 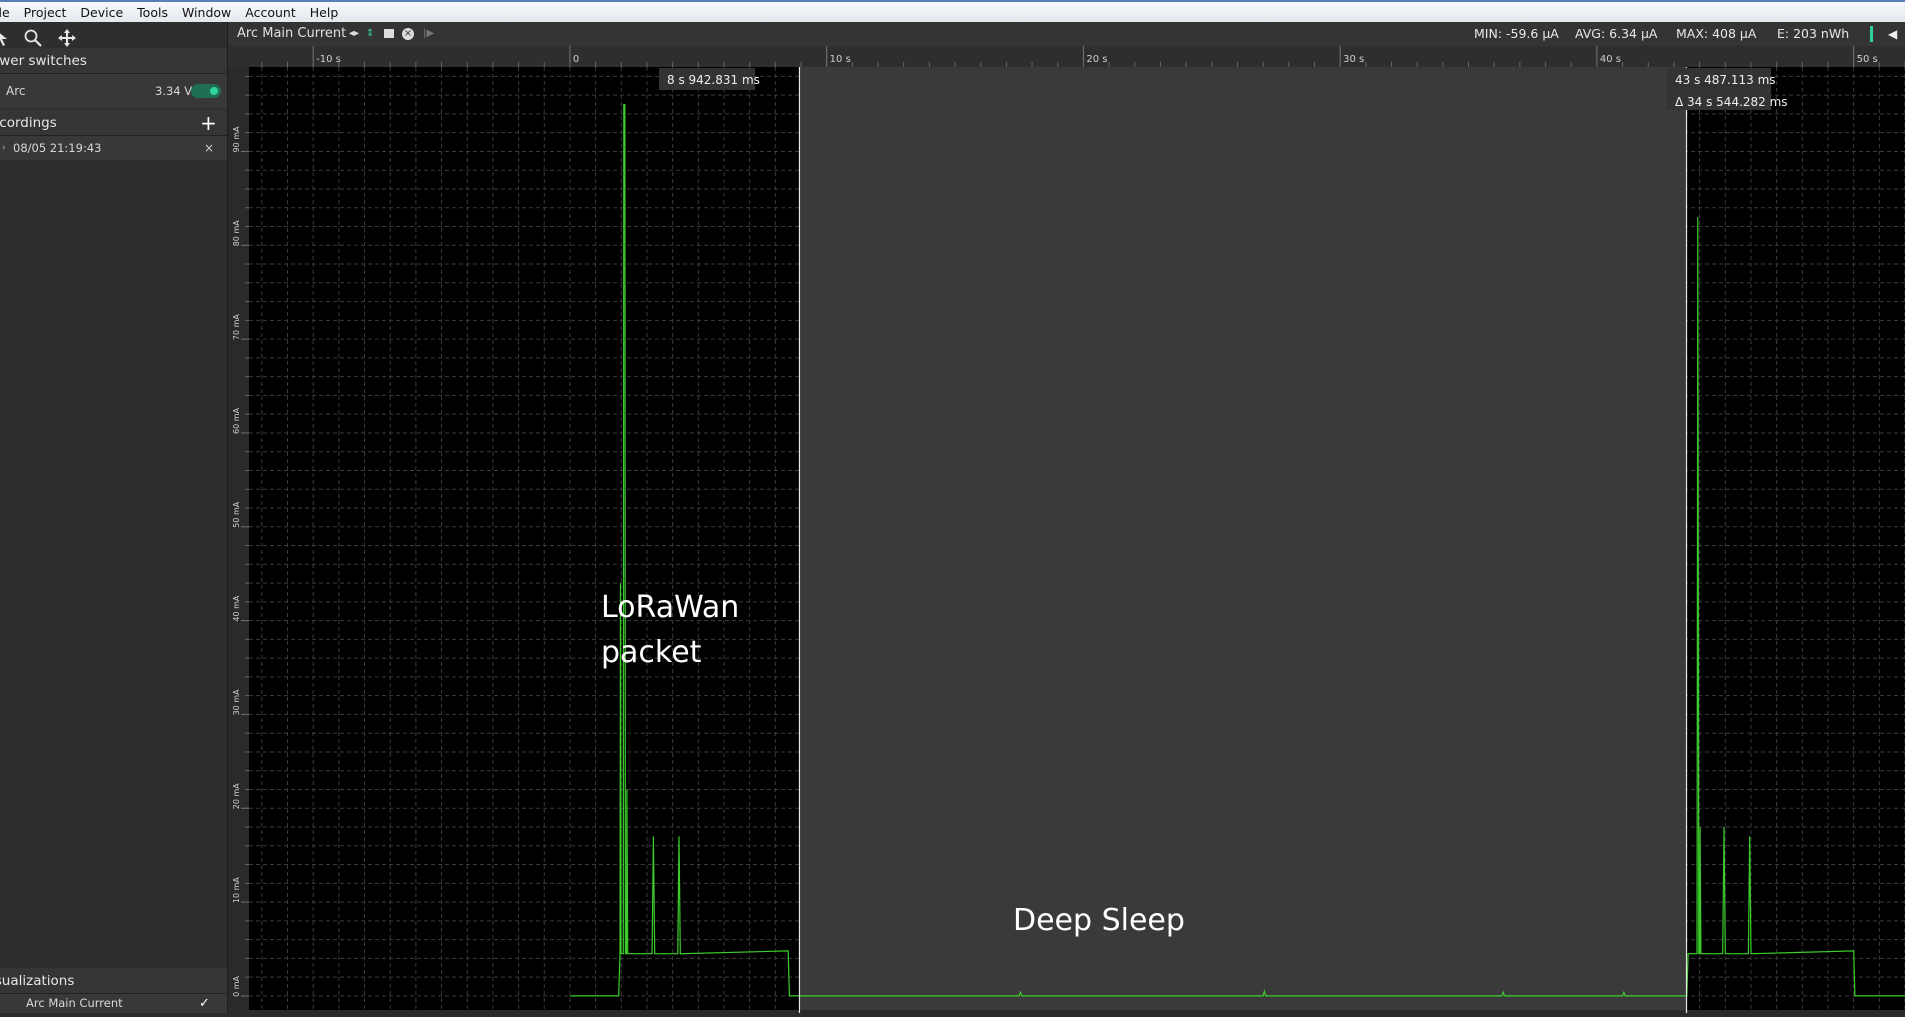 What do you see at coordinates (236, 796) in the screenshot?
I see `y-tick-label: 20 mA` at bounding box center [236, 796].